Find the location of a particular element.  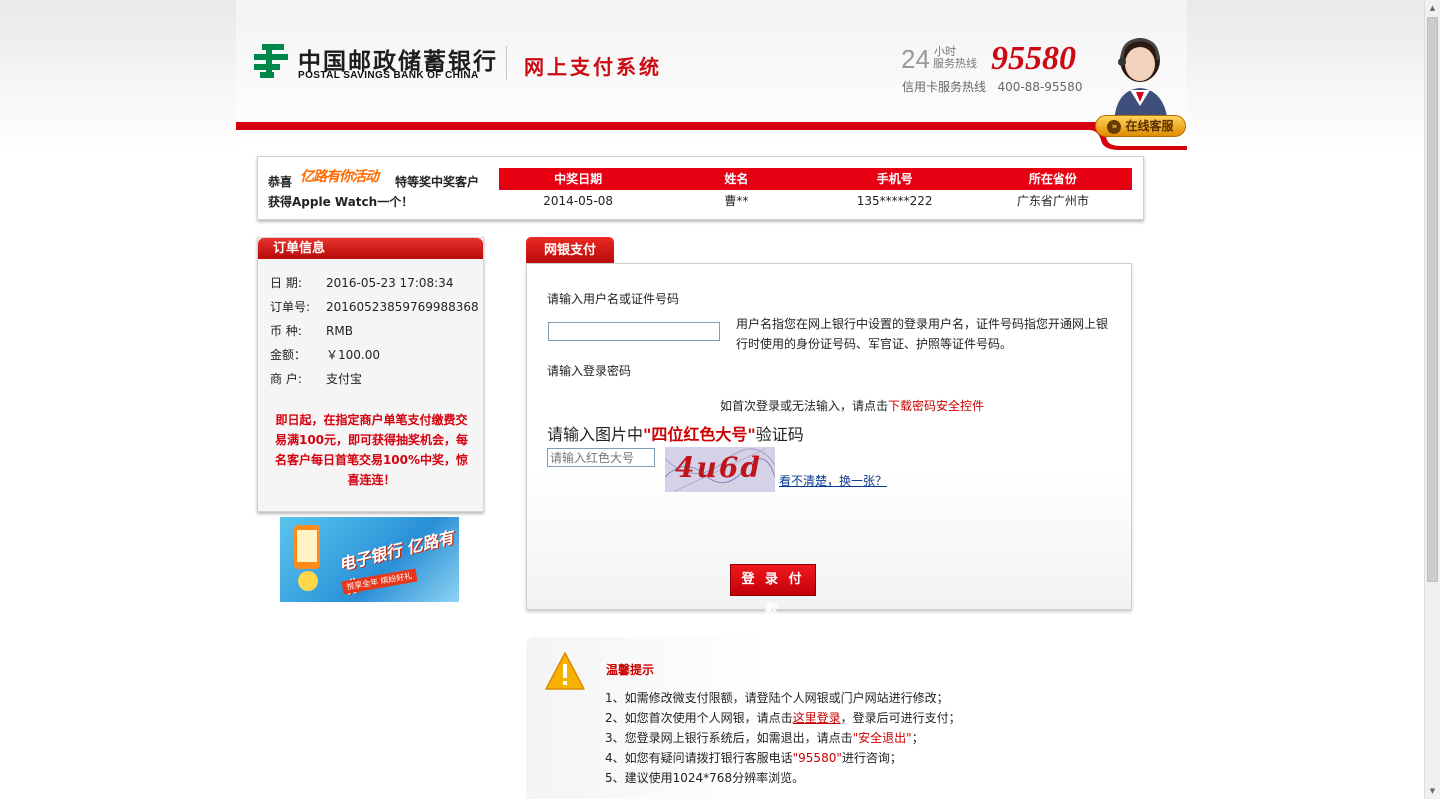

tip-2: 2、如您首次使用个人网银，请点击这里登录，登录后可进行支付； is located at coordinates (783, 717).